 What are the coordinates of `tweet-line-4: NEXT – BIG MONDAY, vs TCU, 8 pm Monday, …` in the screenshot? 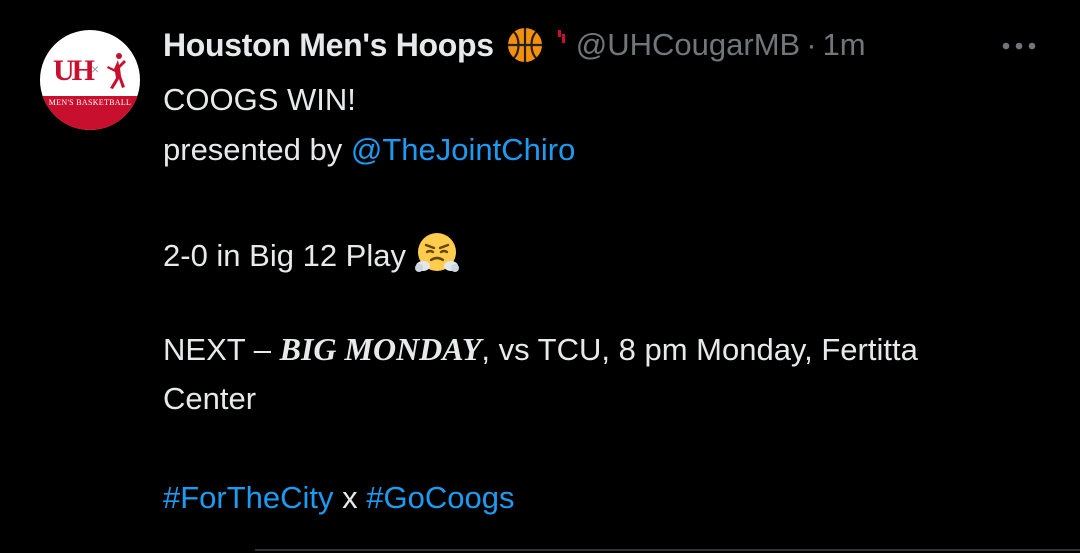 It's located at (540, 349).